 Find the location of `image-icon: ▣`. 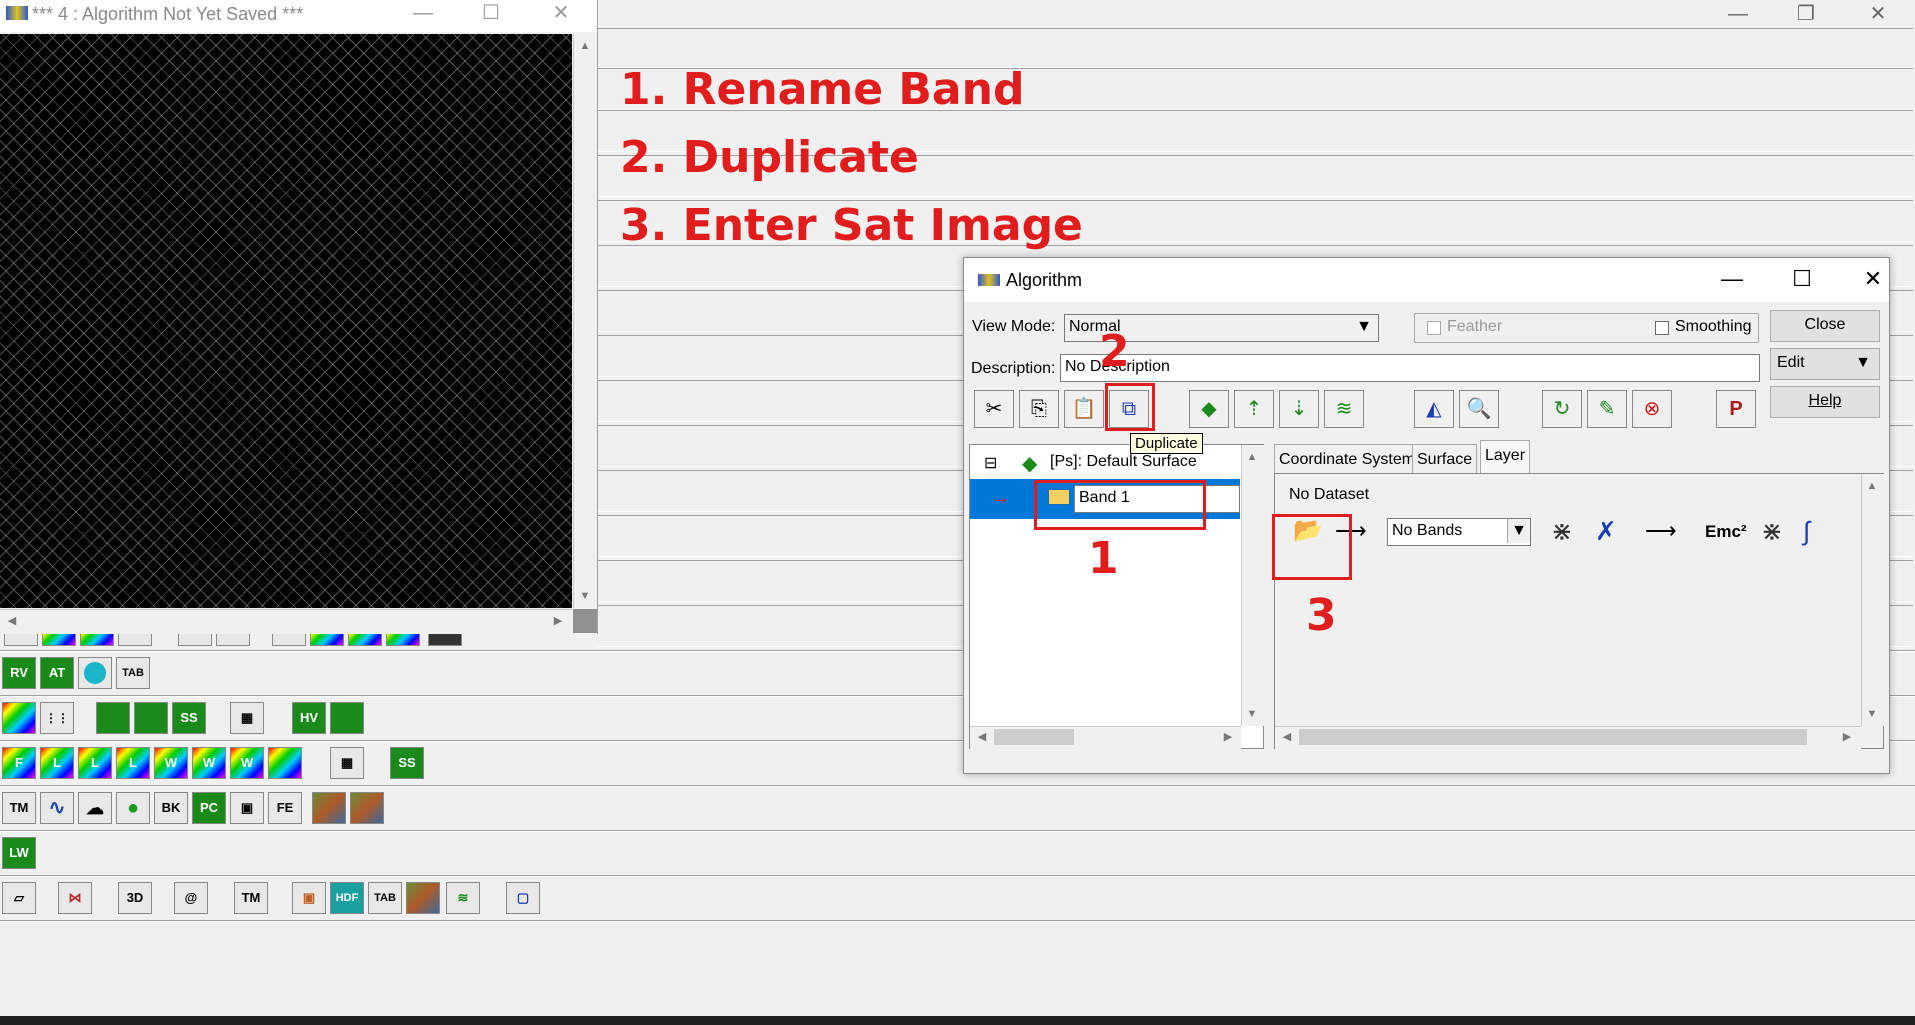

image-icon: ▣ is located at coordinates (309, 898).